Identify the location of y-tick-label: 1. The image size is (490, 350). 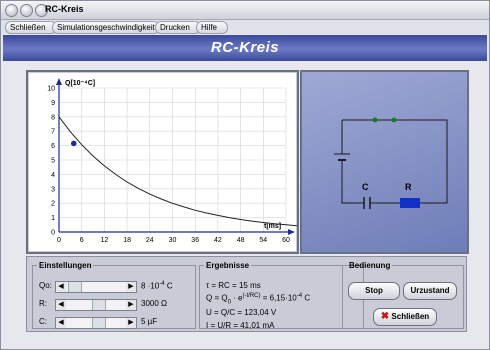
(53, 218).